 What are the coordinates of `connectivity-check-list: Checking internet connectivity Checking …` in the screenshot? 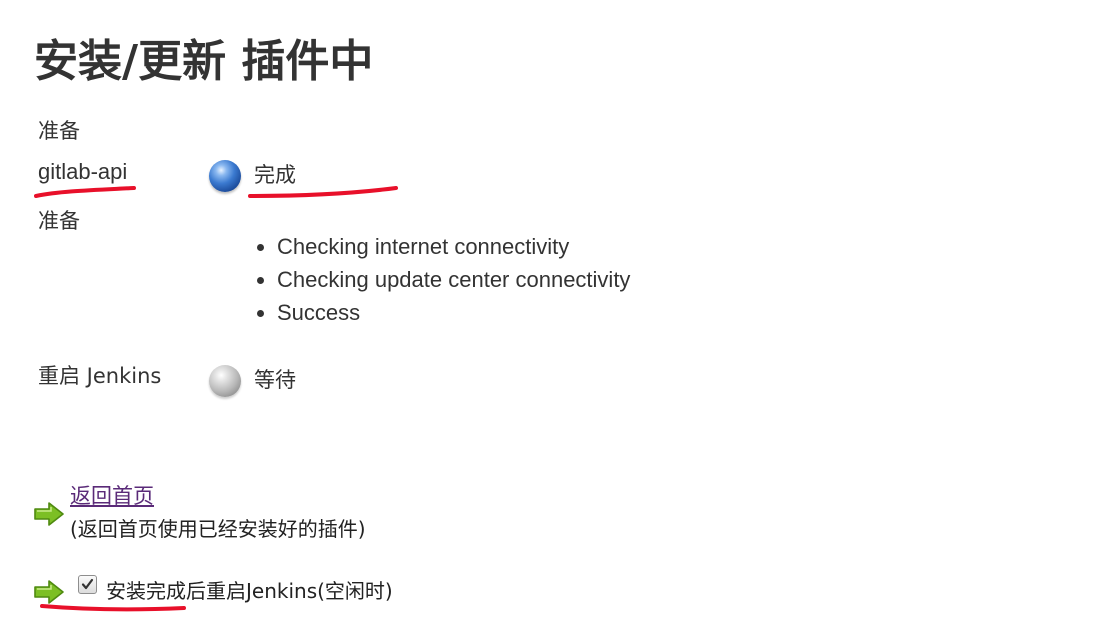 It's located at (440, 279).